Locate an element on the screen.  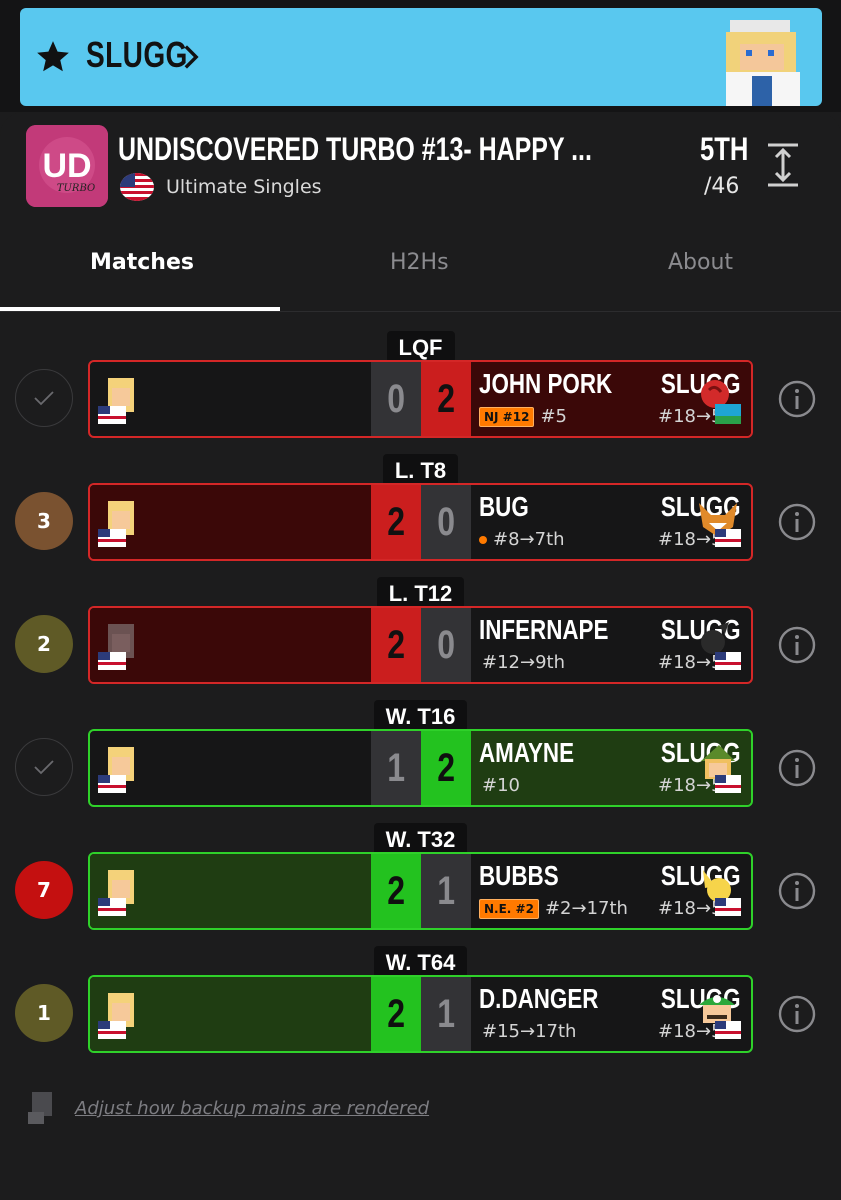
right-player-seed: NJ #12 #5 is located at coordinates (523, 416).